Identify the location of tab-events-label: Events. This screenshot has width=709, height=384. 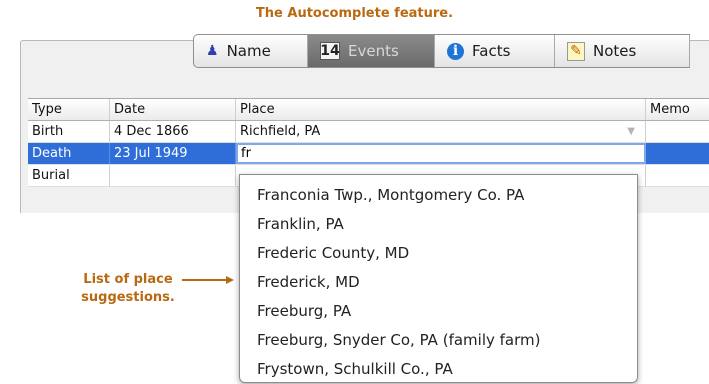
(373, 51).